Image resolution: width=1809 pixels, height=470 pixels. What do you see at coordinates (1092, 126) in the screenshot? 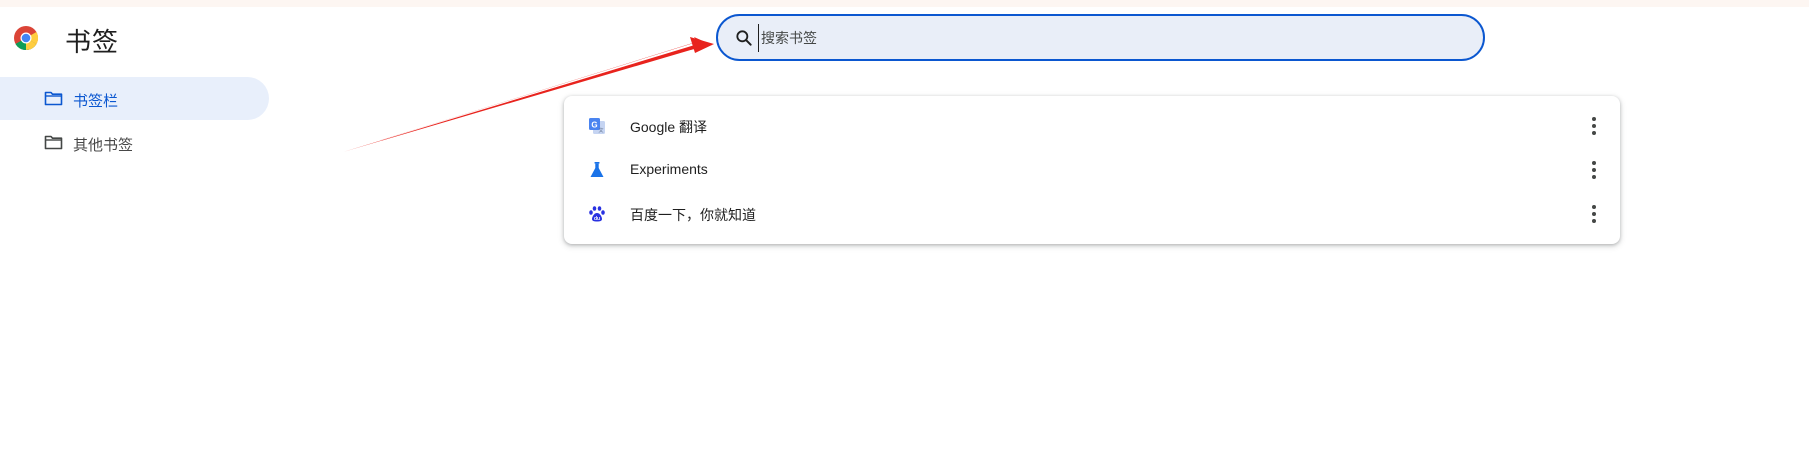
I see `bookmark-row: G 文 Google 翻译` at bounding box center [1092, 126].